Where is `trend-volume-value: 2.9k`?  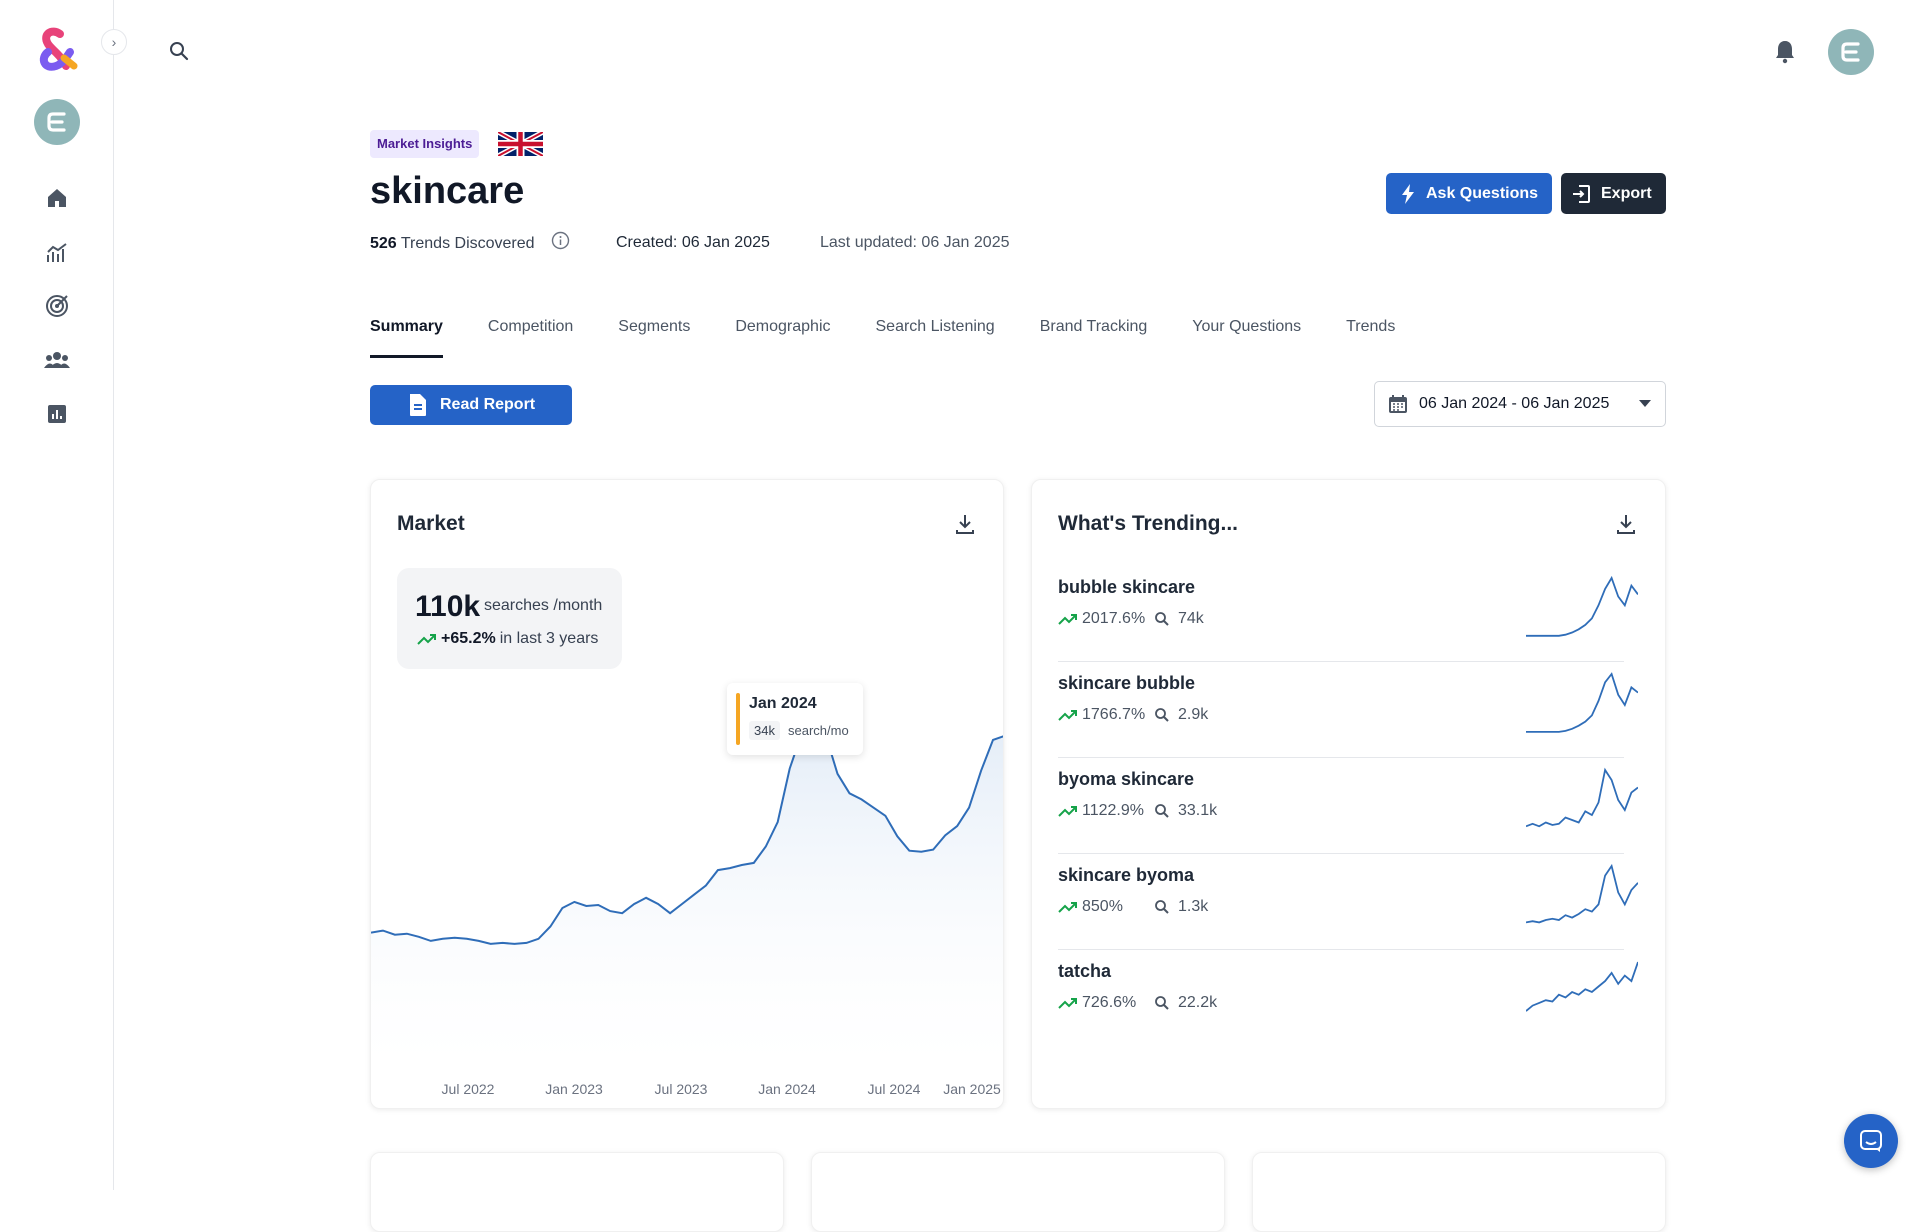
trend-volume-value: 2.9k is located at coordinates (1193, 714).